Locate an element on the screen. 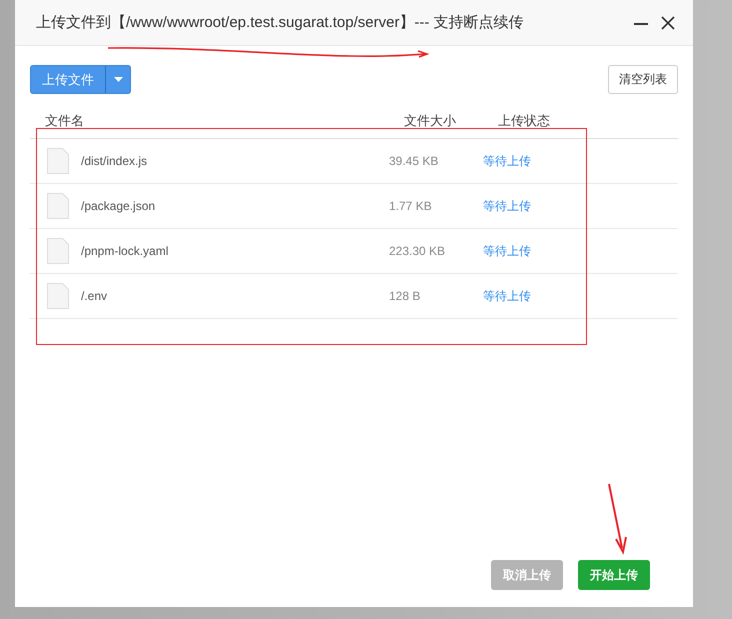  file-size: 1.77 KB is located at coordinates (411, 206).